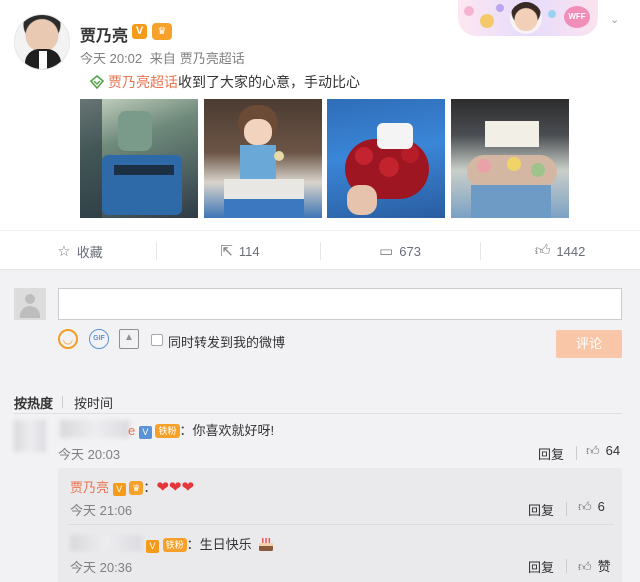 This screenshot has height=582, width=640. I want to click on supertopic-icon, so click(97, 82).